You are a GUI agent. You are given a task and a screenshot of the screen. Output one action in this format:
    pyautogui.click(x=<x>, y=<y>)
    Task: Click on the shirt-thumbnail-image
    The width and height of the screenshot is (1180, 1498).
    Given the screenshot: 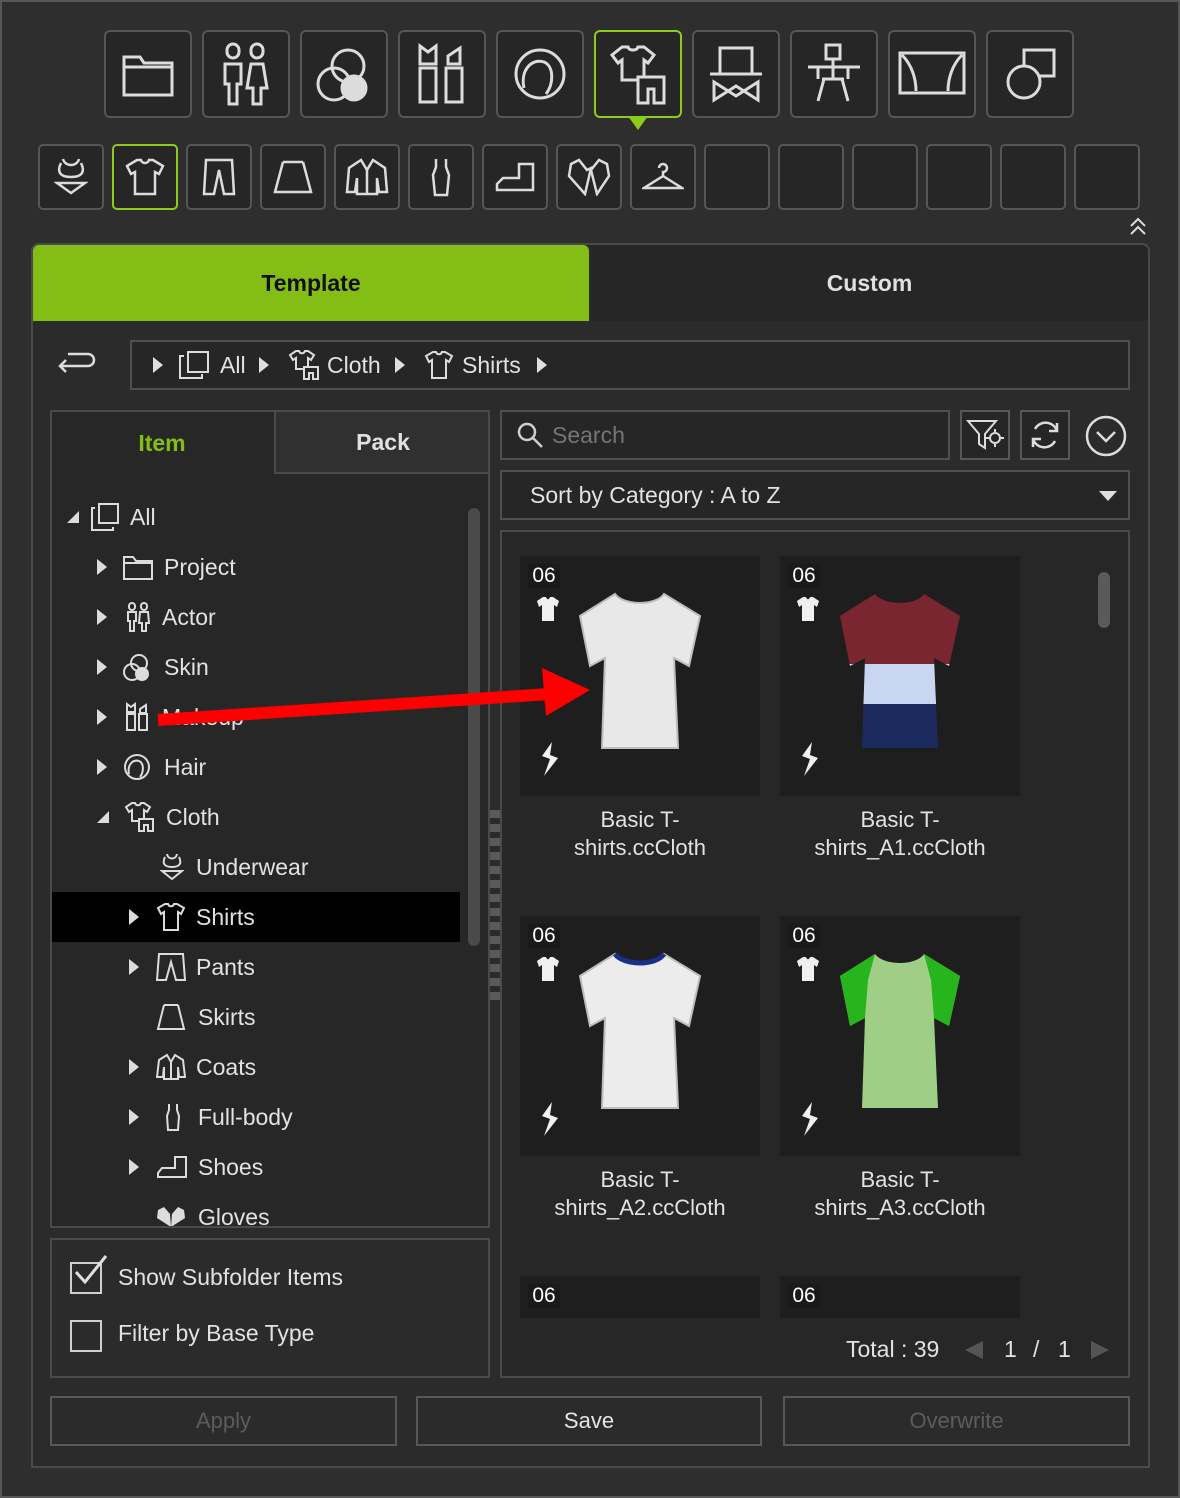 What is the action you would take?
    pyautogui.click(x=640, y=1030)
    